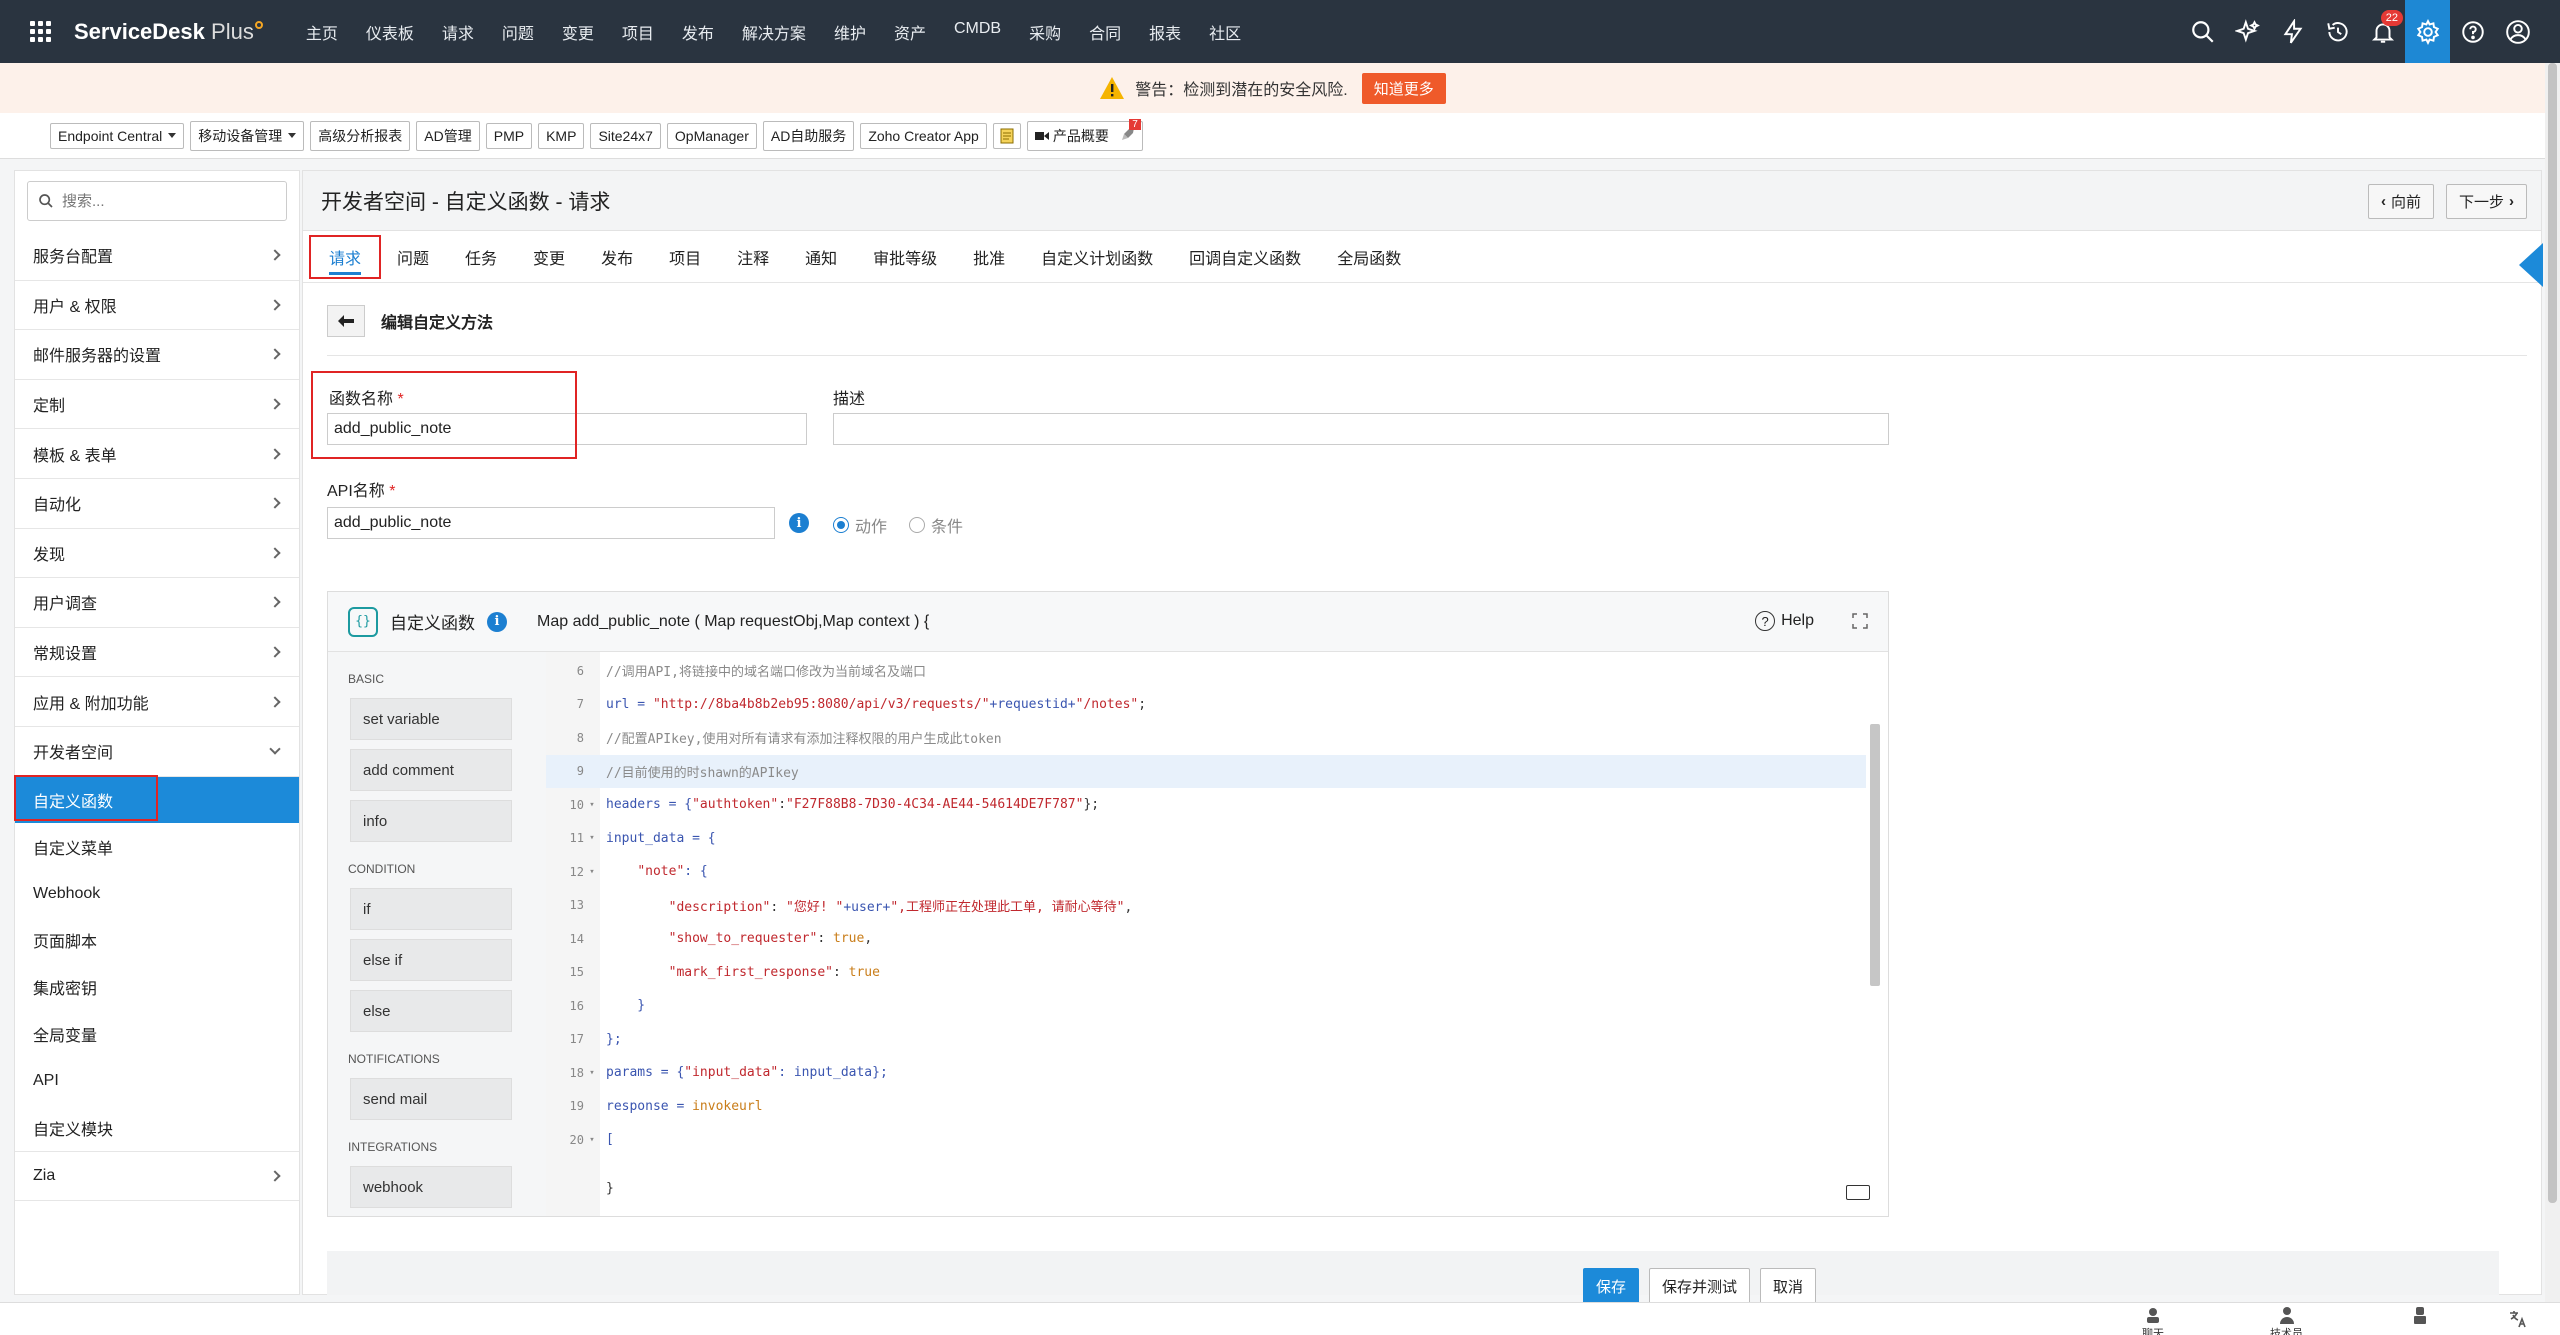  What do you see at coordinates (1784, 621) in the screenshot?
I see `help-link: ? Help` at bounding box center [1784, 621].